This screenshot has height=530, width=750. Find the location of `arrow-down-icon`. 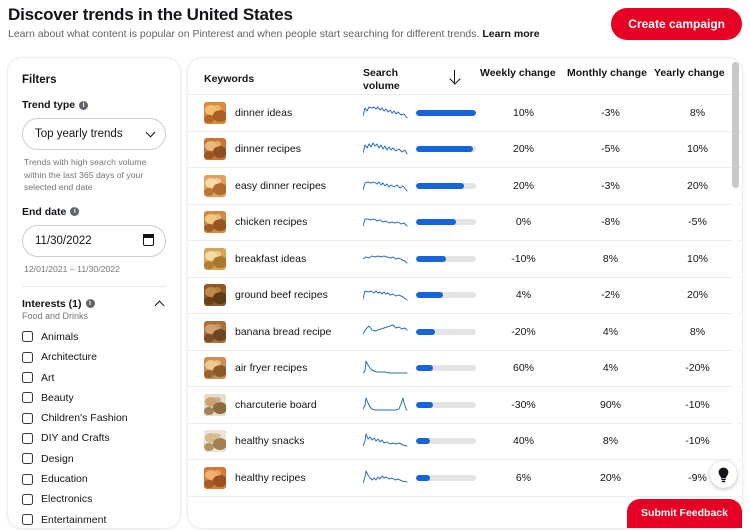

arrow-down-icon is located at coordinates (454, 76).